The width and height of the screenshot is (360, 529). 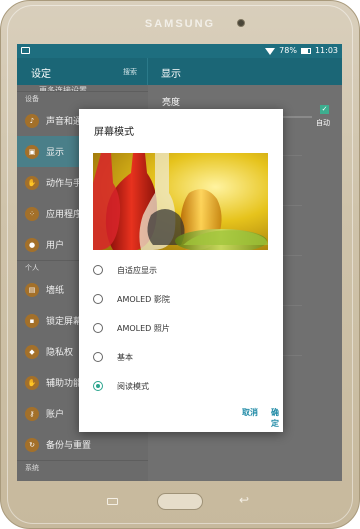 I want to click on sidebar-item-label: 显示, so click(x=55, y=153).